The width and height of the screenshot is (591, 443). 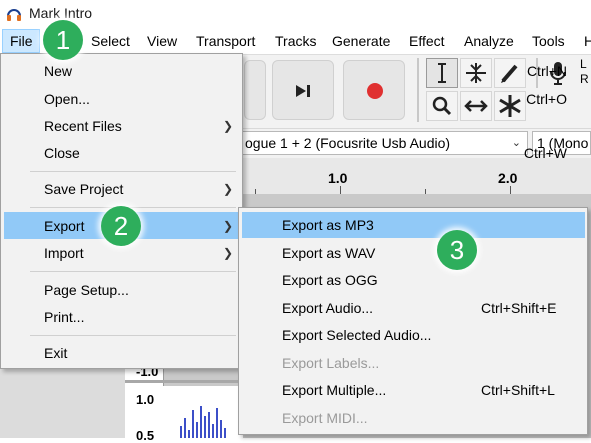 What do you see at coordinates (225, 41) in the screenshot?
I see `menu-transport: Transport` at bounding box center [225, 41].